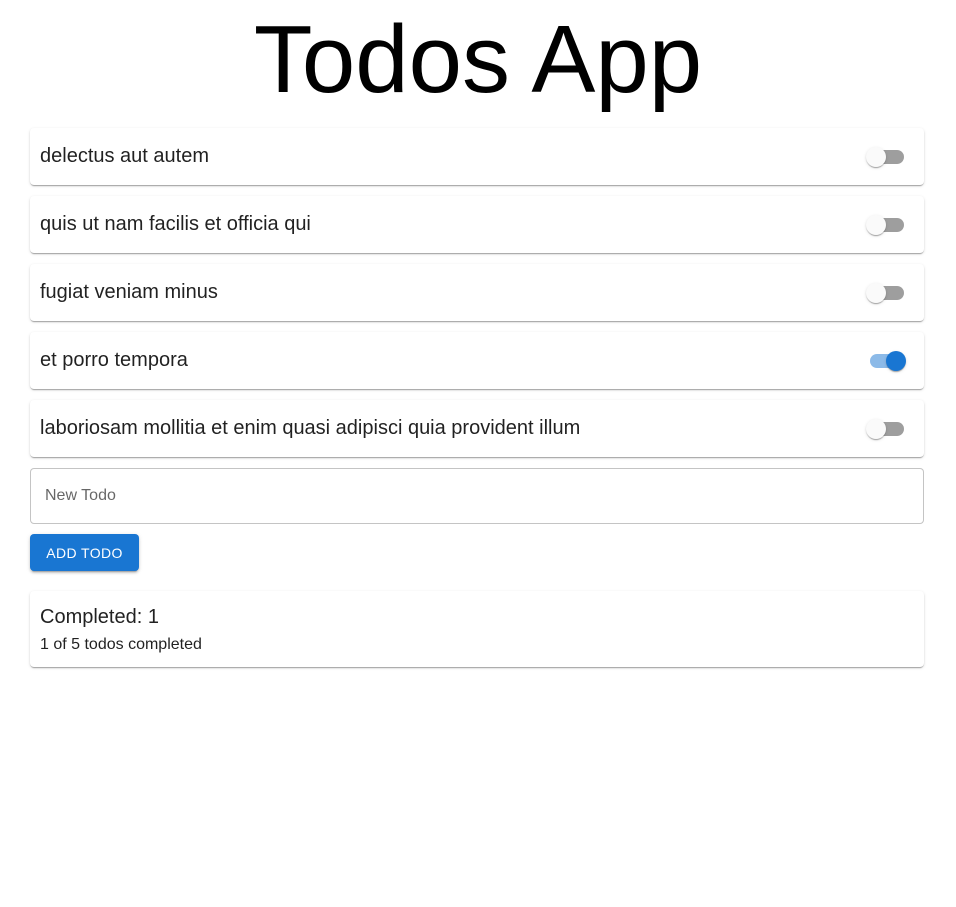 The image size is (956, 907). What do you see at coordinates (121, 644) in the screenshot?
I see `completion-detail: 1 of 5 todos completed` at bounding box center [121, 644].